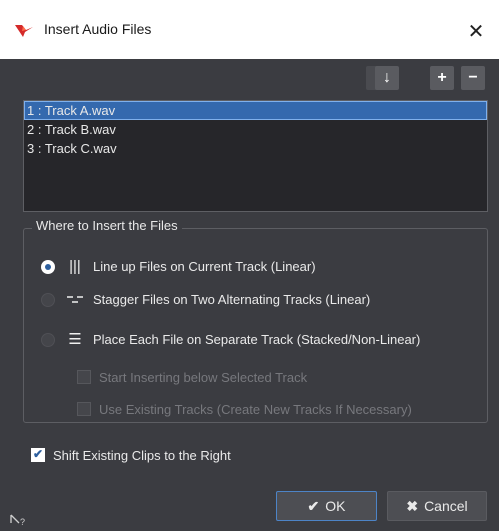  What do you see at coordinates (313, 506) in the screenshot?
I see `checkmark-icon: ✔` at bounding box center [313, 506].